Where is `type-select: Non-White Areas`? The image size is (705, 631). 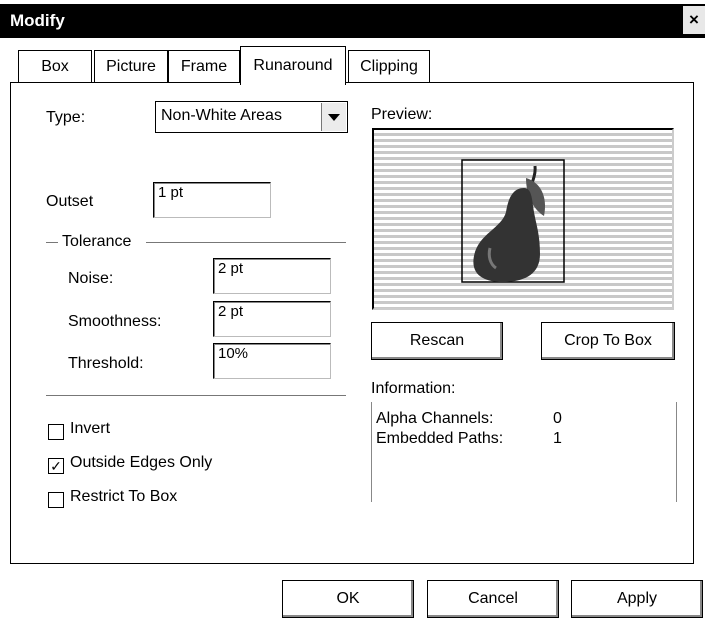 type-select: Non-White Areas is located at coordinates (251, 117).